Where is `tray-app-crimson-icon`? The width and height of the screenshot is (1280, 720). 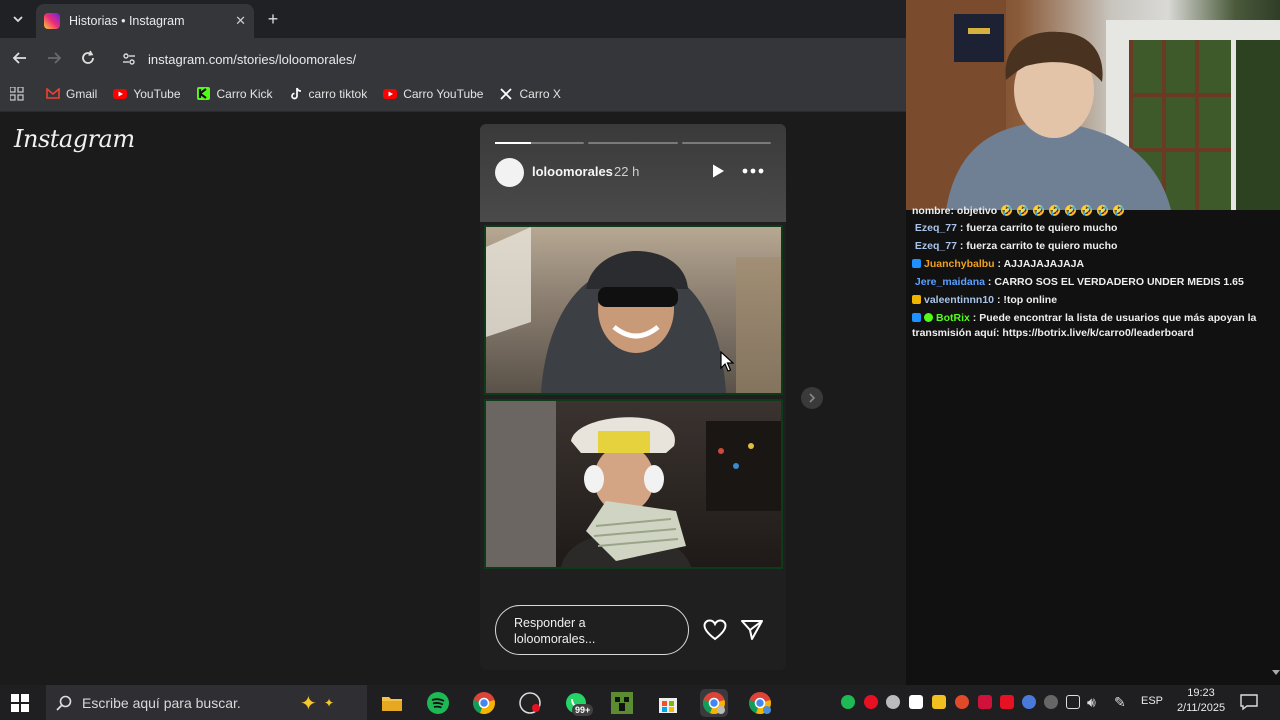
tray-app-crimson-icon is located at coordinates (985, 702).